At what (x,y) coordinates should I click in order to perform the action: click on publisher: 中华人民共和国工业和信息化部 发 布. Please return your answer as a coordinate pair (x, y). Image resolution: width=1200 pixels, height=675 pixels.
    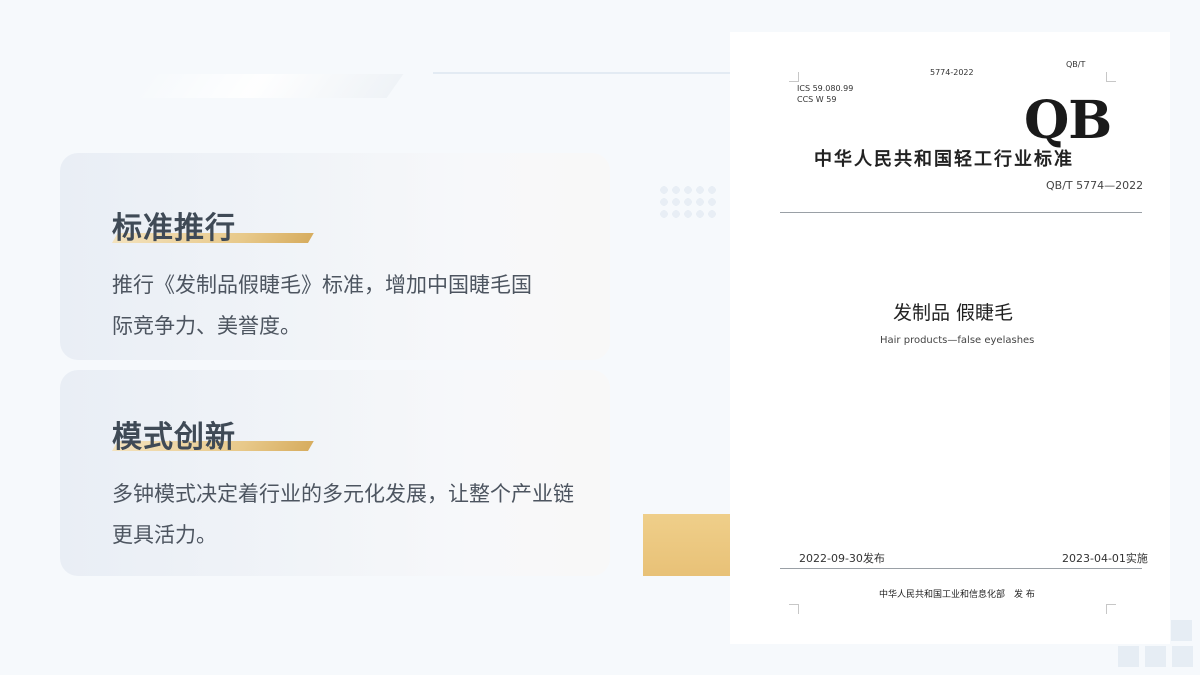
    Looking at the image, I should click on (957, 595).